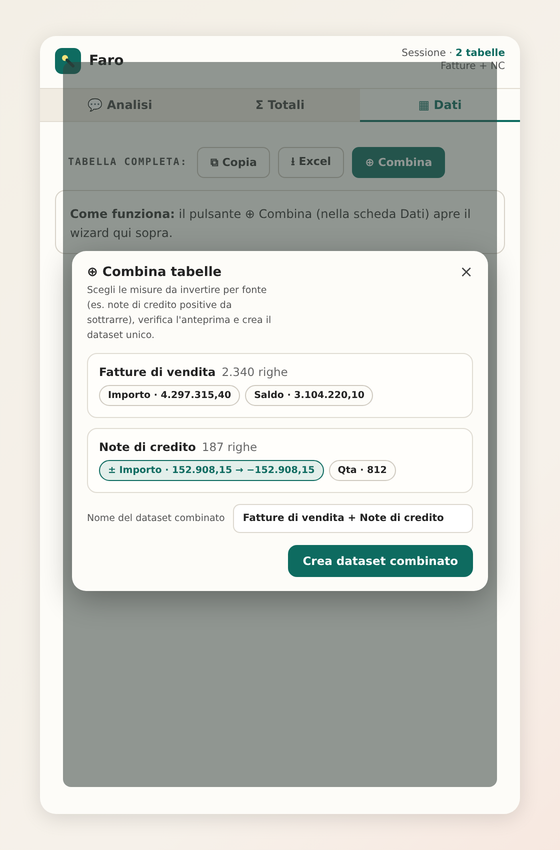  I want to click on row-count: 187 righe, so click(230, 447).